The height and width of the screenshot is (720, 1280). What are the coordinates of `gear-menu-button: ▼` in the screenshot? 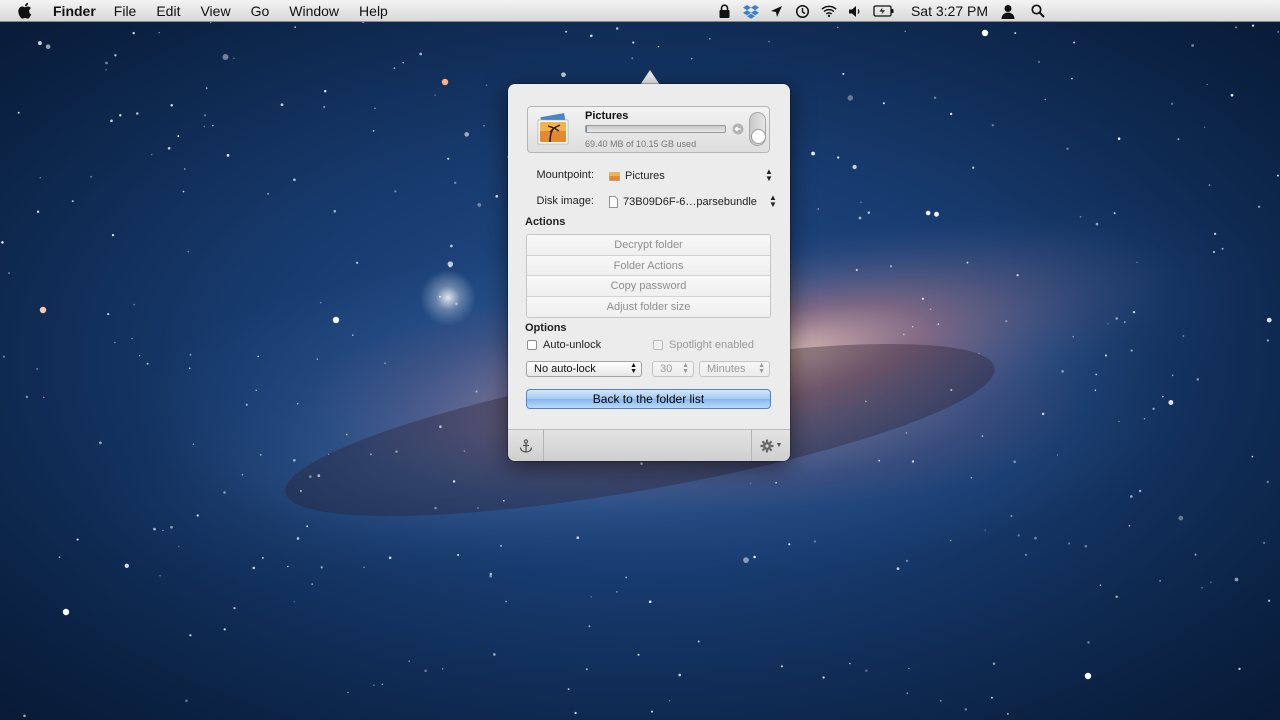 It's located at (770, 445).